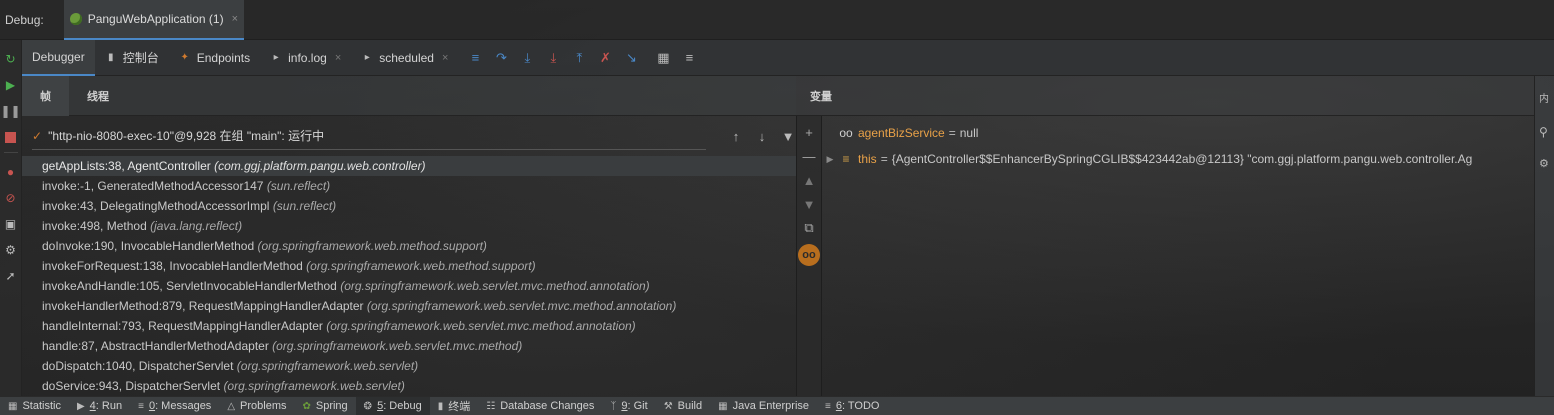 The image size is (1554, 415). Describe the element at coordinates (809, 156) in the screenshot. I see `remove-watch-icon: —` at that location.